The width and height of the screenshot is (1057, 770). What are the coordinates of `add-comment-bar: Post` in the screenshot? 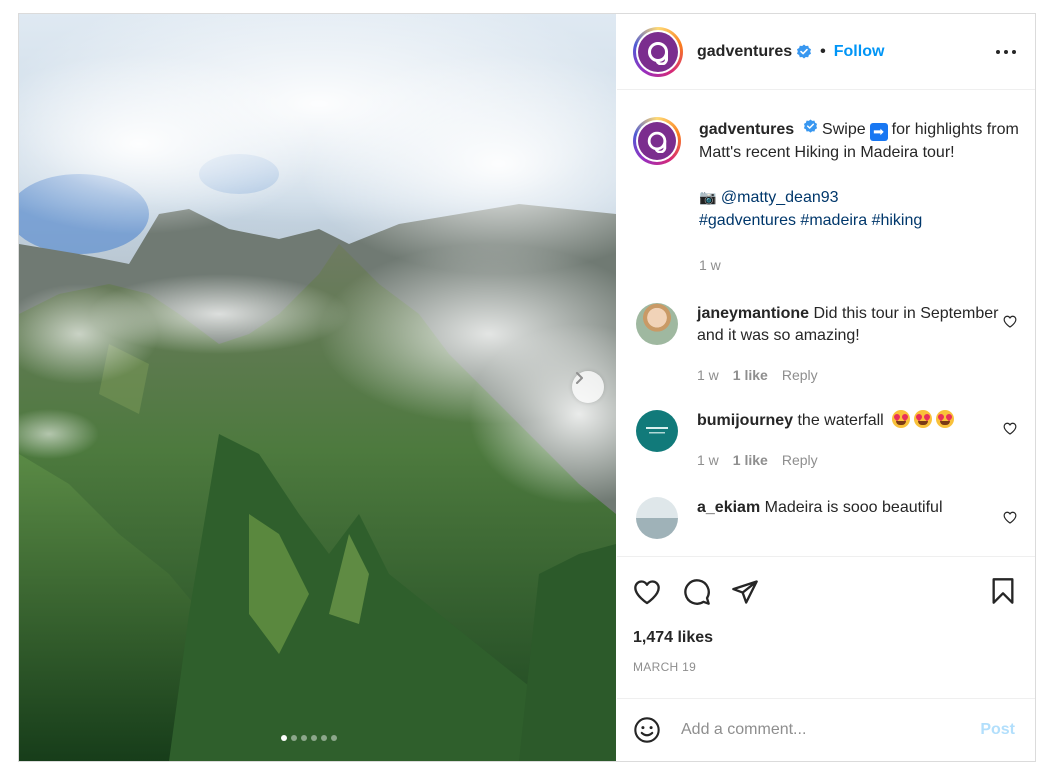 It's located at (826, 729).